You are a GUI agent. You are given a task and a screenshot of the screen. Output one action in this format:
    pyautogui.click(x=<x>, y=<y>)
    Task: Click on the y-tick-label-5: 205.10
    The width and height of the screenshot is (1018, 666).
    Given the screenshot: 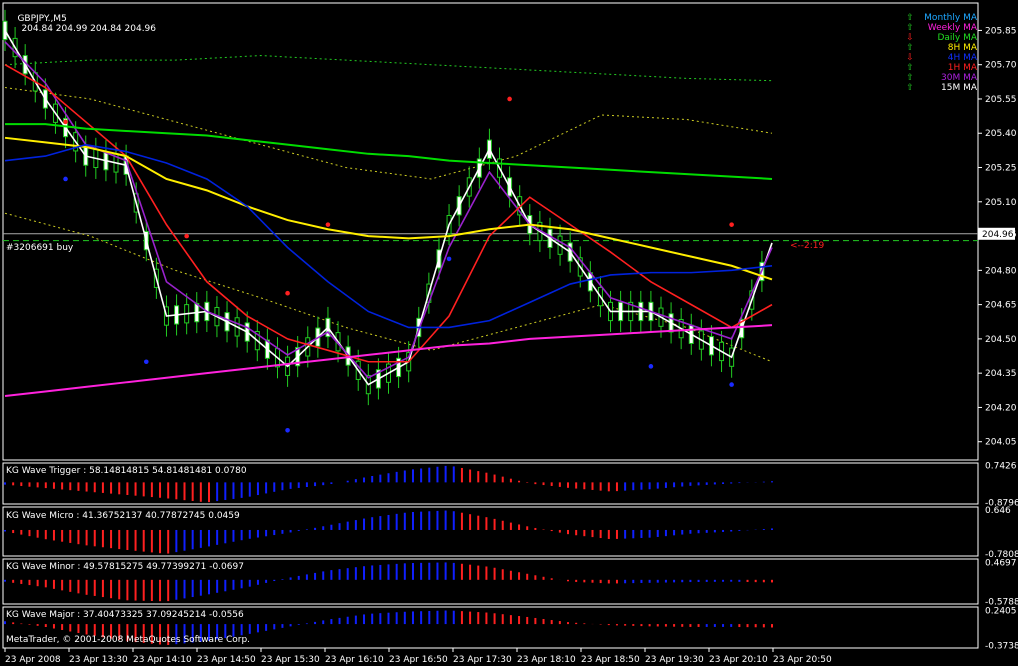 What is the action you would take?
    pyautogui.click(x=1001, y=203)
    